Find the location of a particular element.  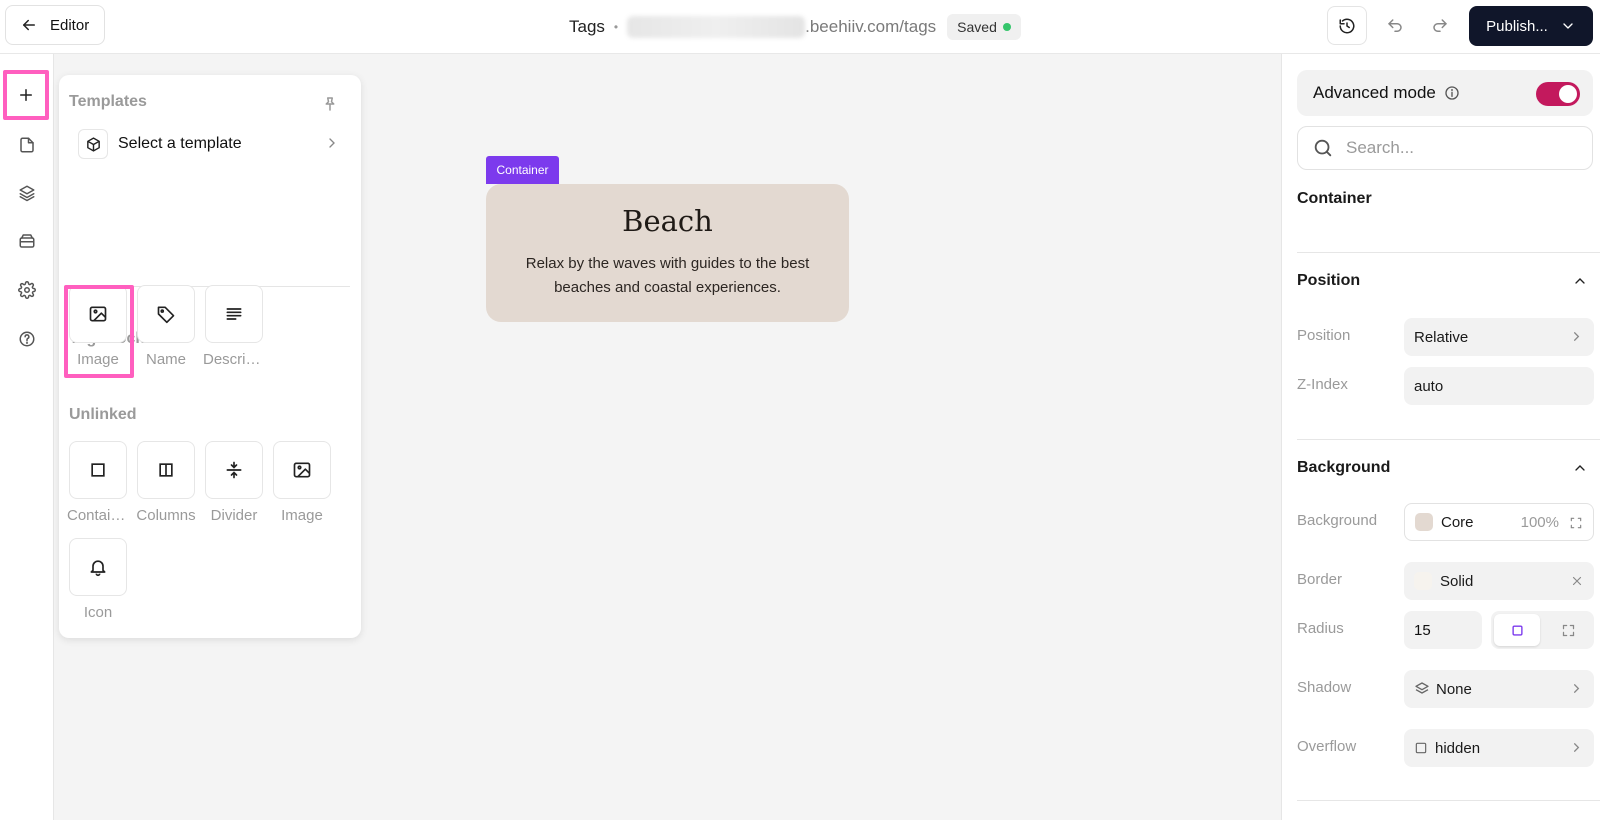

sidebar-add-button is located at coordinates (26, 95).